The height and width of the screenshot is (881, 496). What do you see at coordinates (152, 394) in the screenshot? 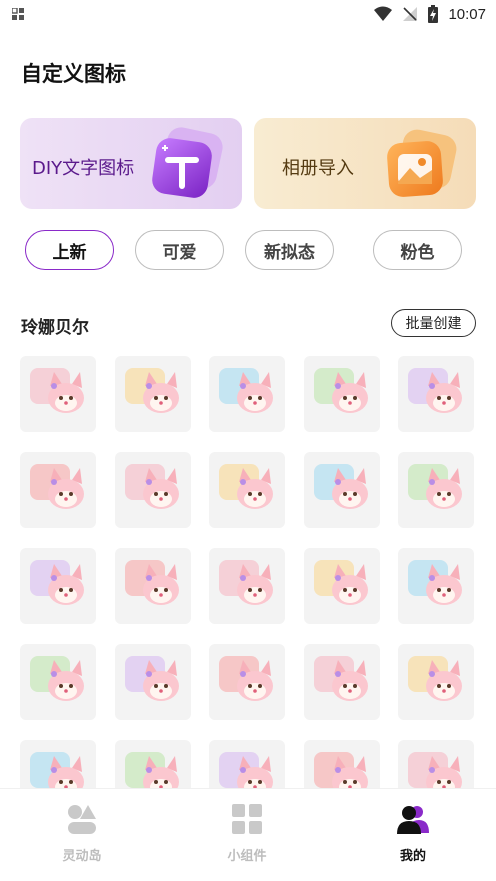
I see `linabell-dingtalk-icon` at bounding box center [152, 394].